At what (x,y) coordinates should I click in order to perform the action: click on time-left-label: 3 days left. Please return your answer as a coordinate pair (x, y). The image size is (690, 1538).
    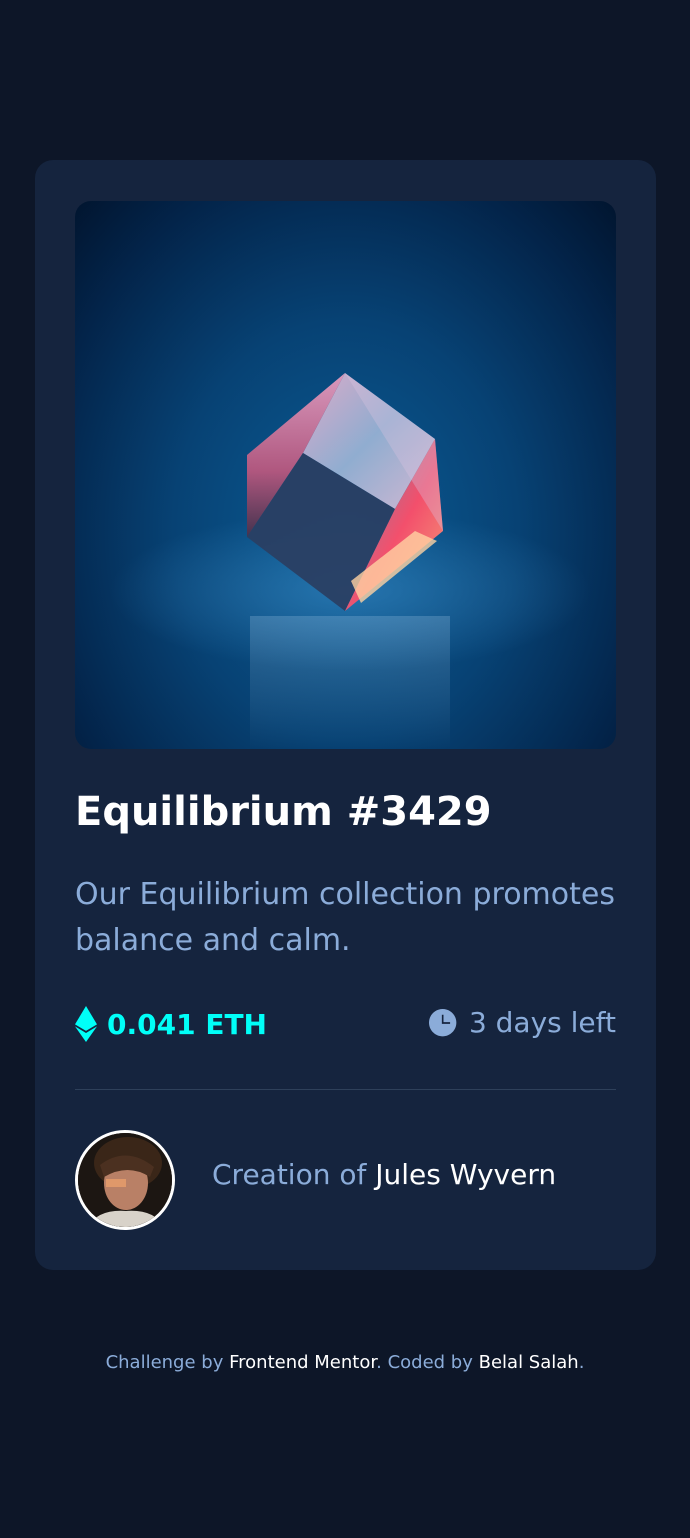
    Looking at the image, I should click on (542, 1022).